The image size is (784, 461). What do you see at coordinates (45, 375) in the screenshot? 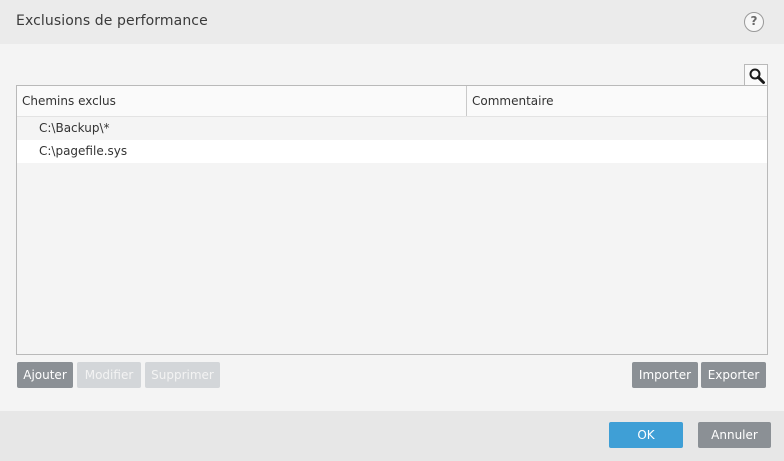
I see `add-button: Ajouter` at bounding box center [45, 375].